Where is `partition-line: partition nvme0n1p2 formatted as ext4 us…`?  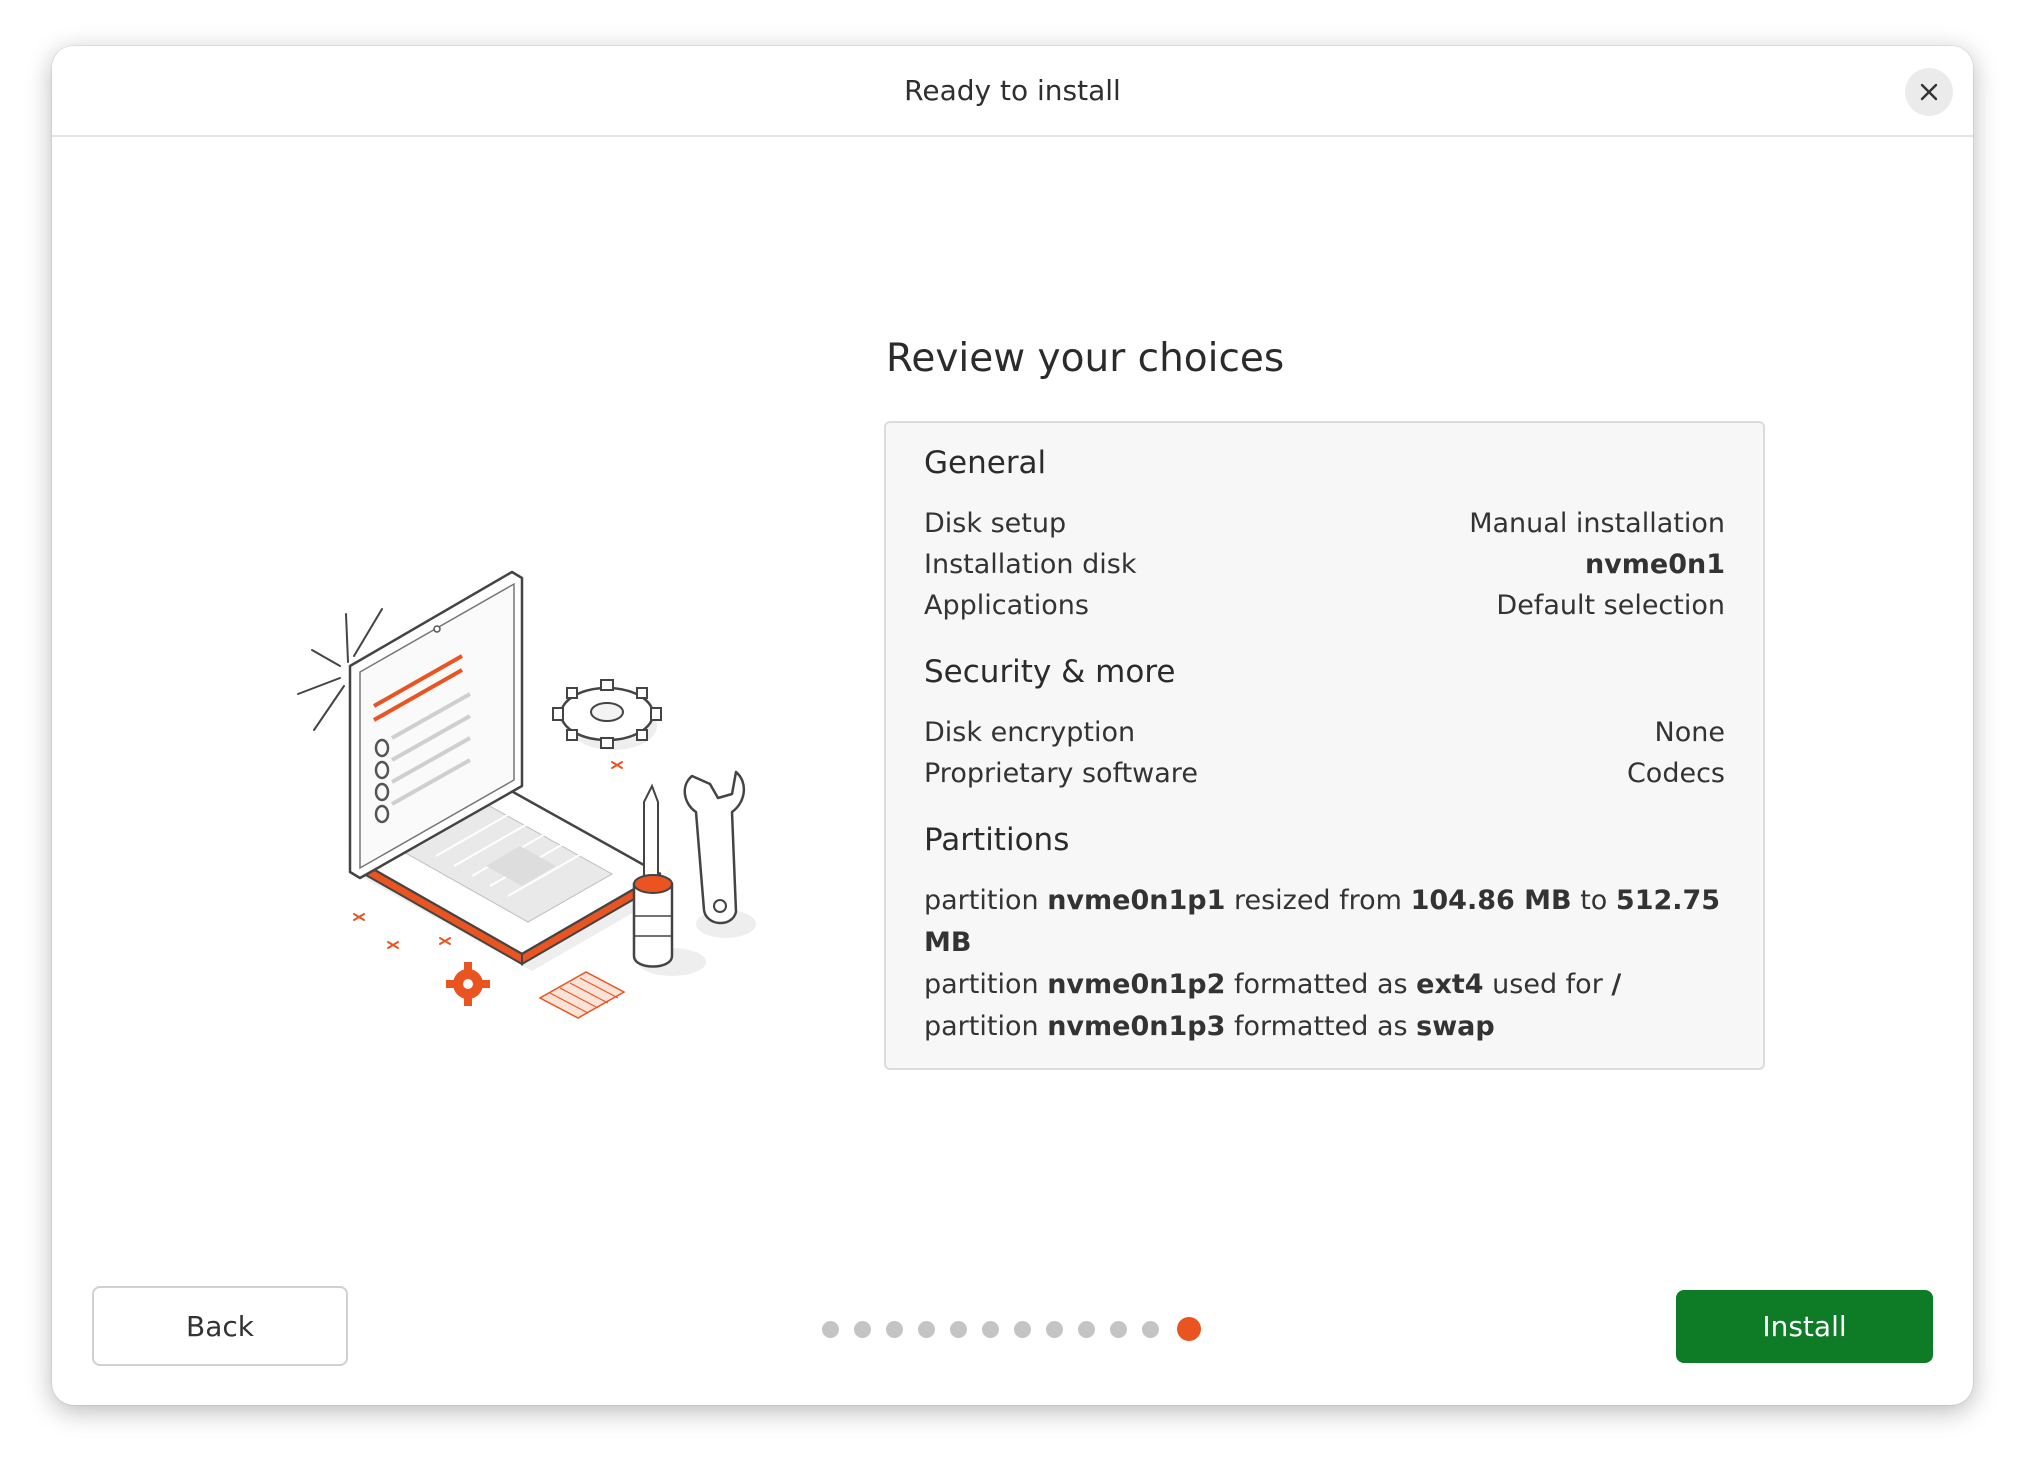
partition-line: partition nvme0n1p2 formatted as ext4 us… is located at coordinates (1324, 985).